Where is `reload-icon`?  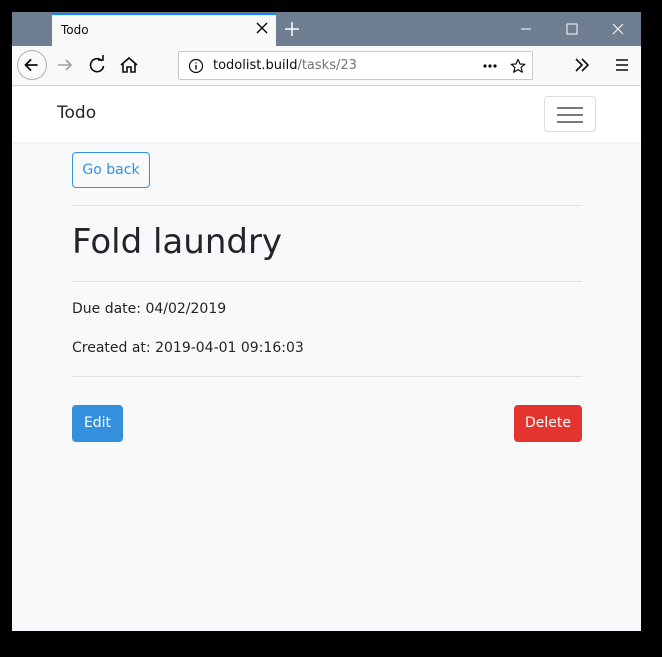
reload-icon is located at coordinates (97, 65).